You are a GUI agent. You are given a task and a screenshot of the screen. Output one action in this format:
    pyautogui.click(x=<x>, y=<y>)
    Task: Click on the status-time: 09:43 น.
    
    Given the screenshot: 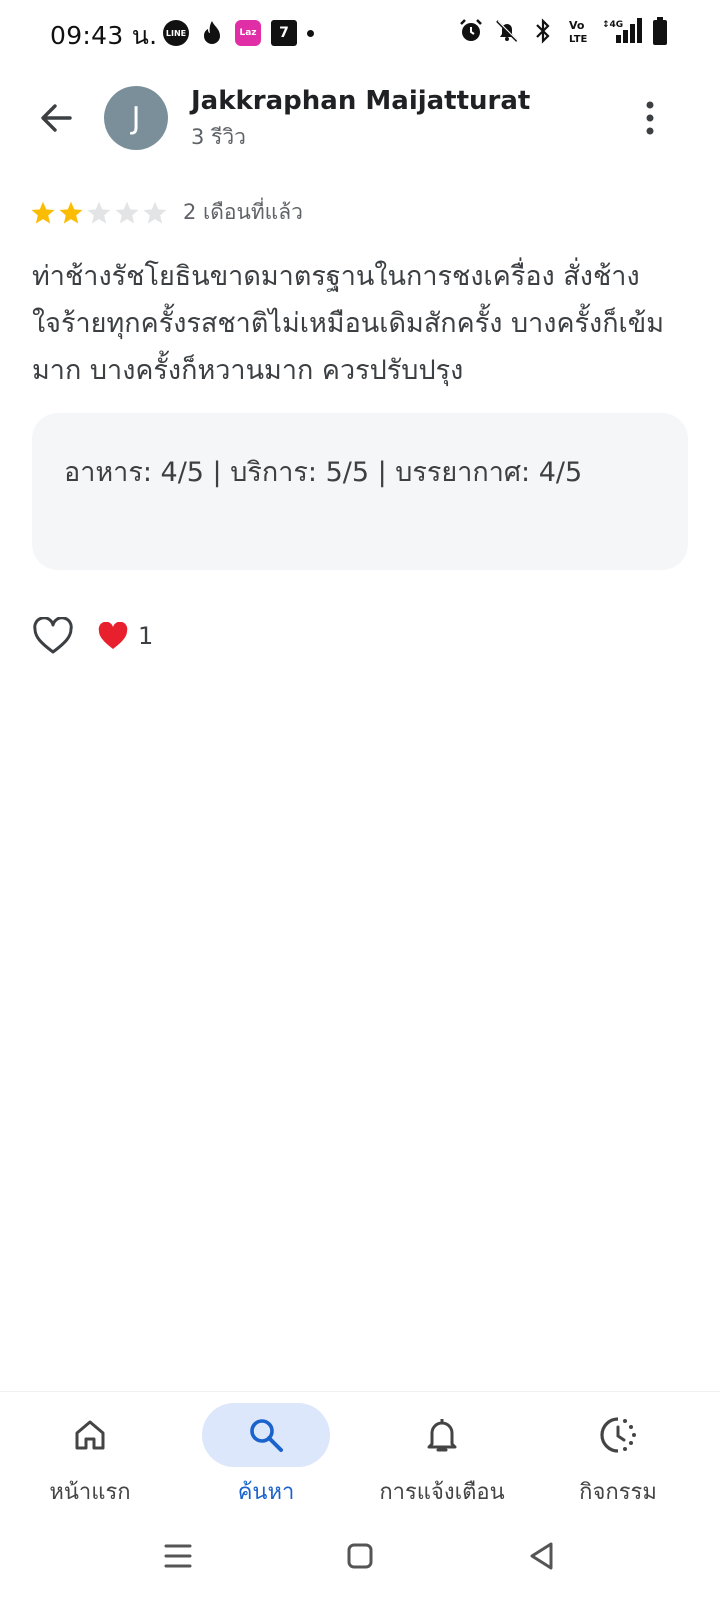 What is the action you would take?
    pyautogui.click(x=104, y=35)
    